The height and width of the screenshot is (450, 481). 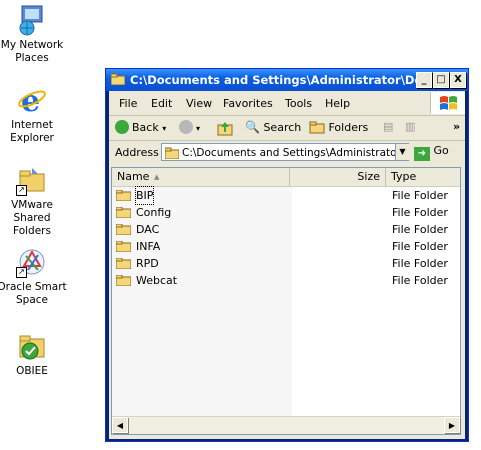 I want to click on file-name: DAC, so click(x=148, y=229).